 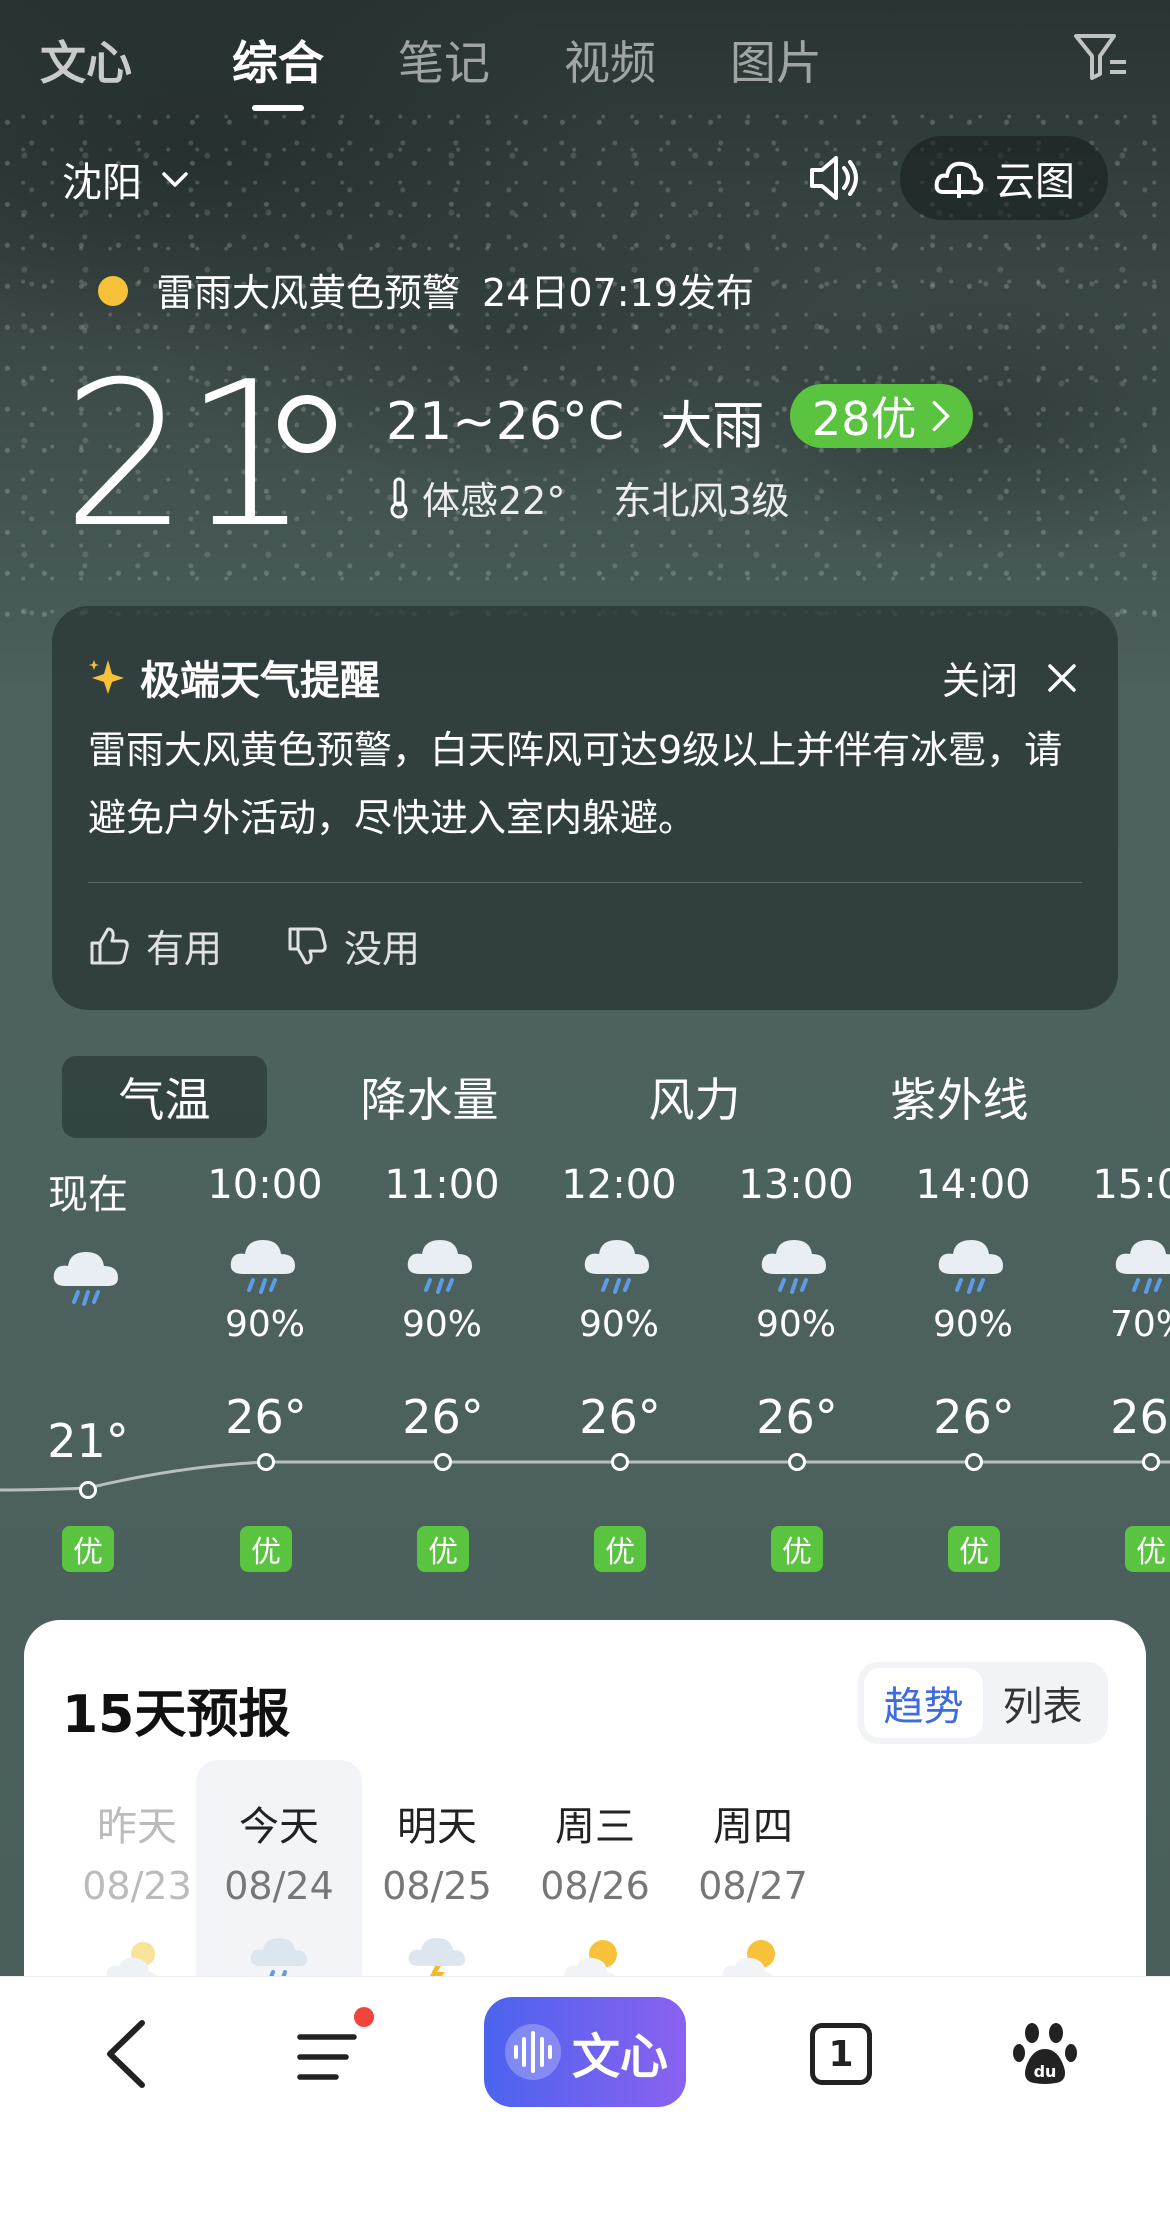 I want to click on forecast-day-label: 周三, so click(x=595, y=1827).